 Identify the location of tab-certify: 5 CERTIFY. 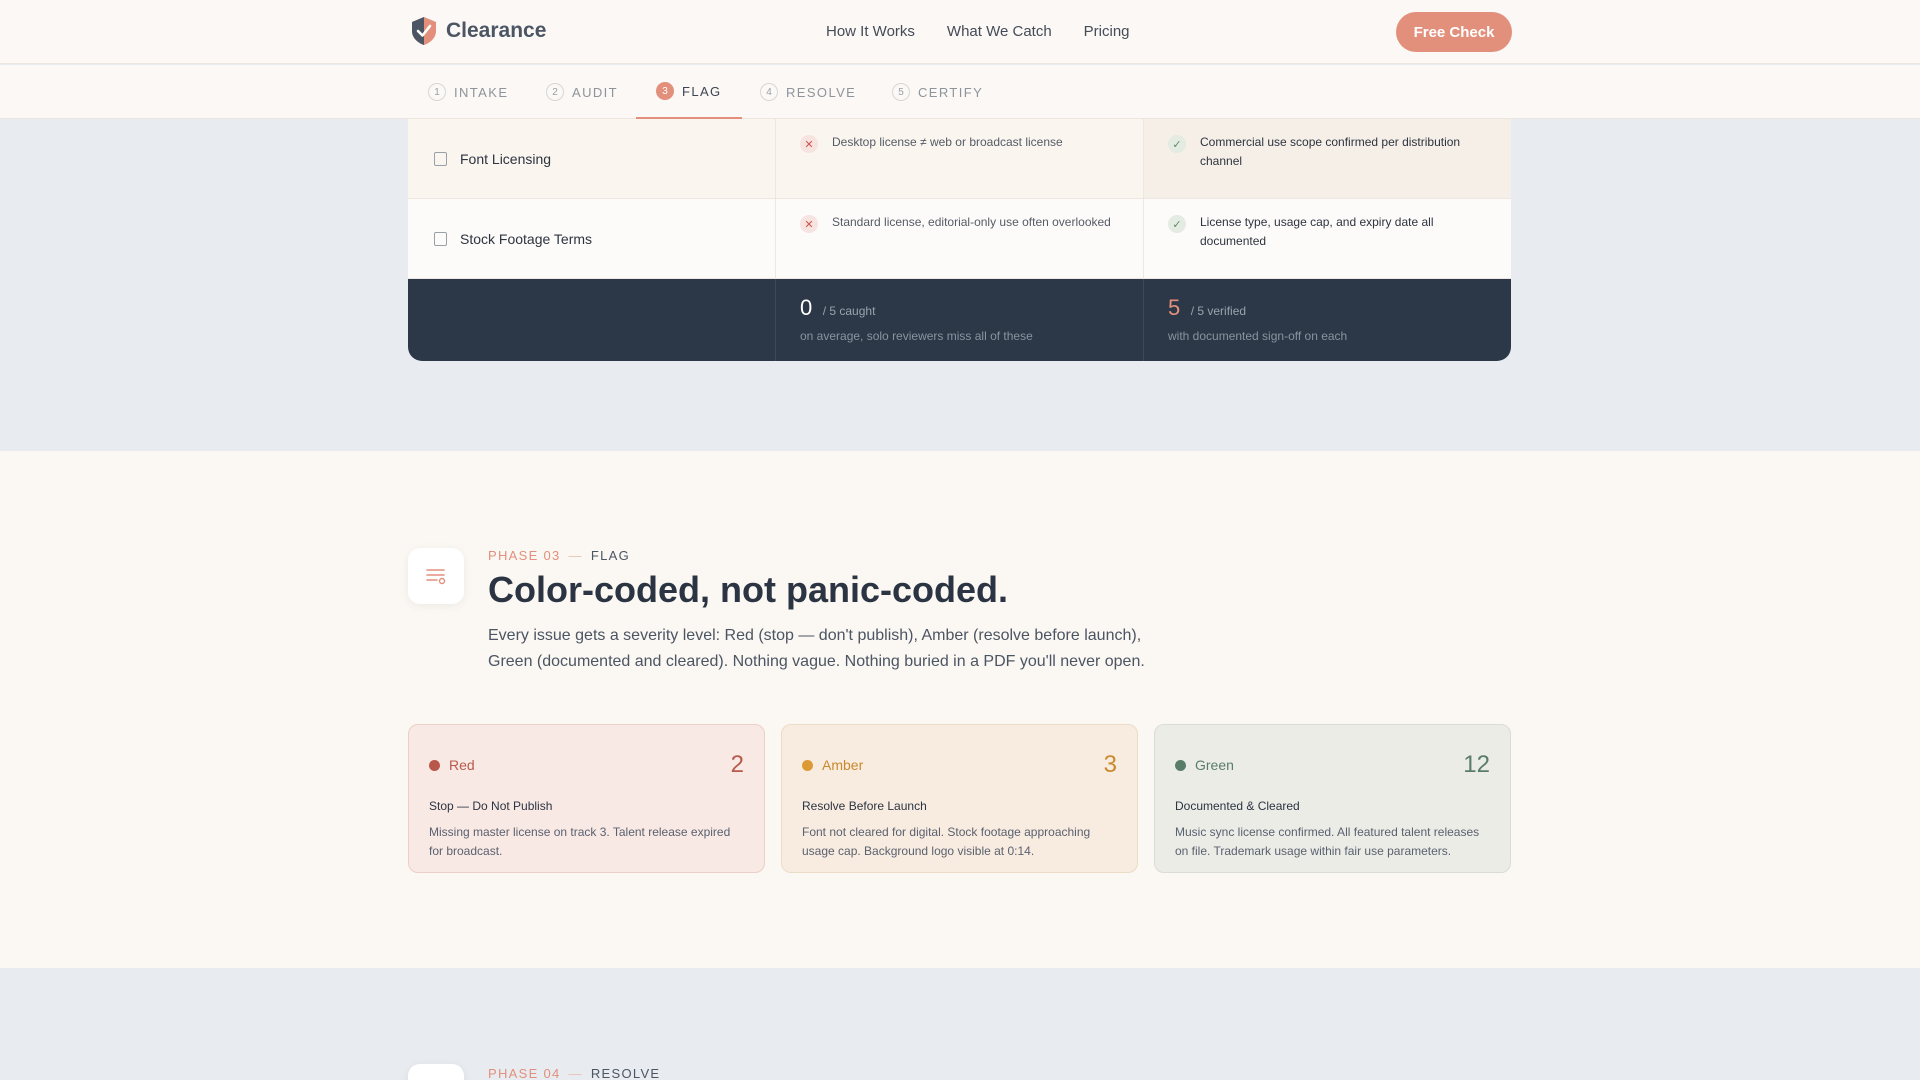
(937, 92).